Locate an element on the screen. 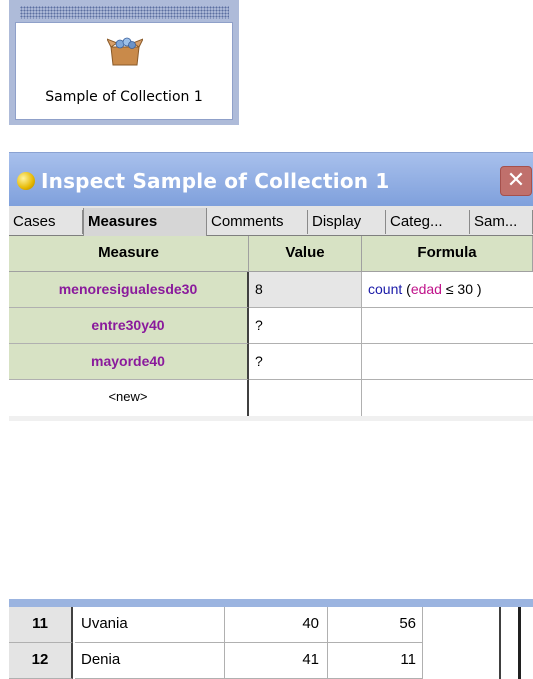 Image resolution: width=533 pixels, height=679 pixels. tab-comments: Comments is located at coordinates (257, 222).